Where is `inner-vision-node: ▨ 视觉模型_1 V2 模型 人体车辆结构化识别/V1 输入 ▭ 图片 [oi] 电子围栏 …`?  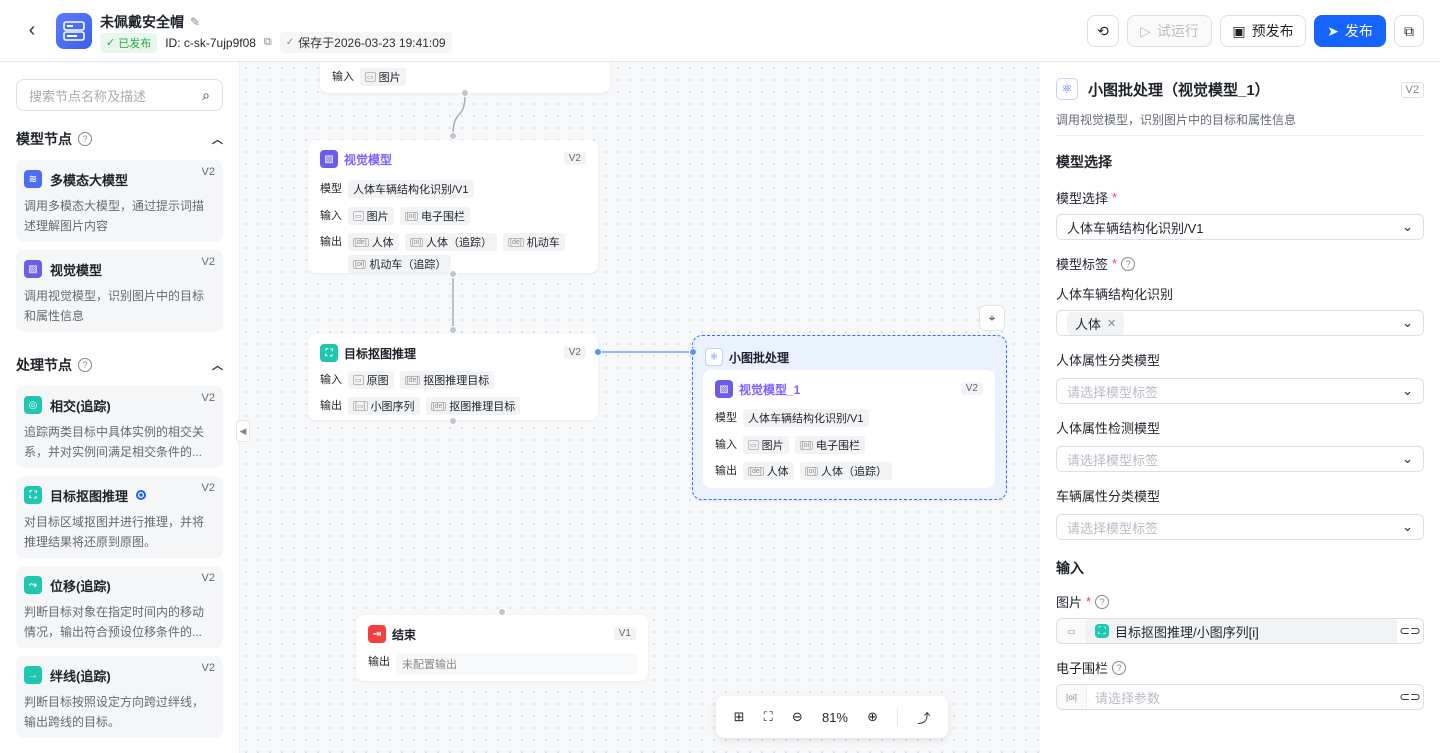 inner-vision-node: ▨ 视觉模型_1 V2 模型 人体车辆结构化识别/V1 输入 ▭ 图片 [oi] 电子围栏 … is located at coordinates (849, 429).